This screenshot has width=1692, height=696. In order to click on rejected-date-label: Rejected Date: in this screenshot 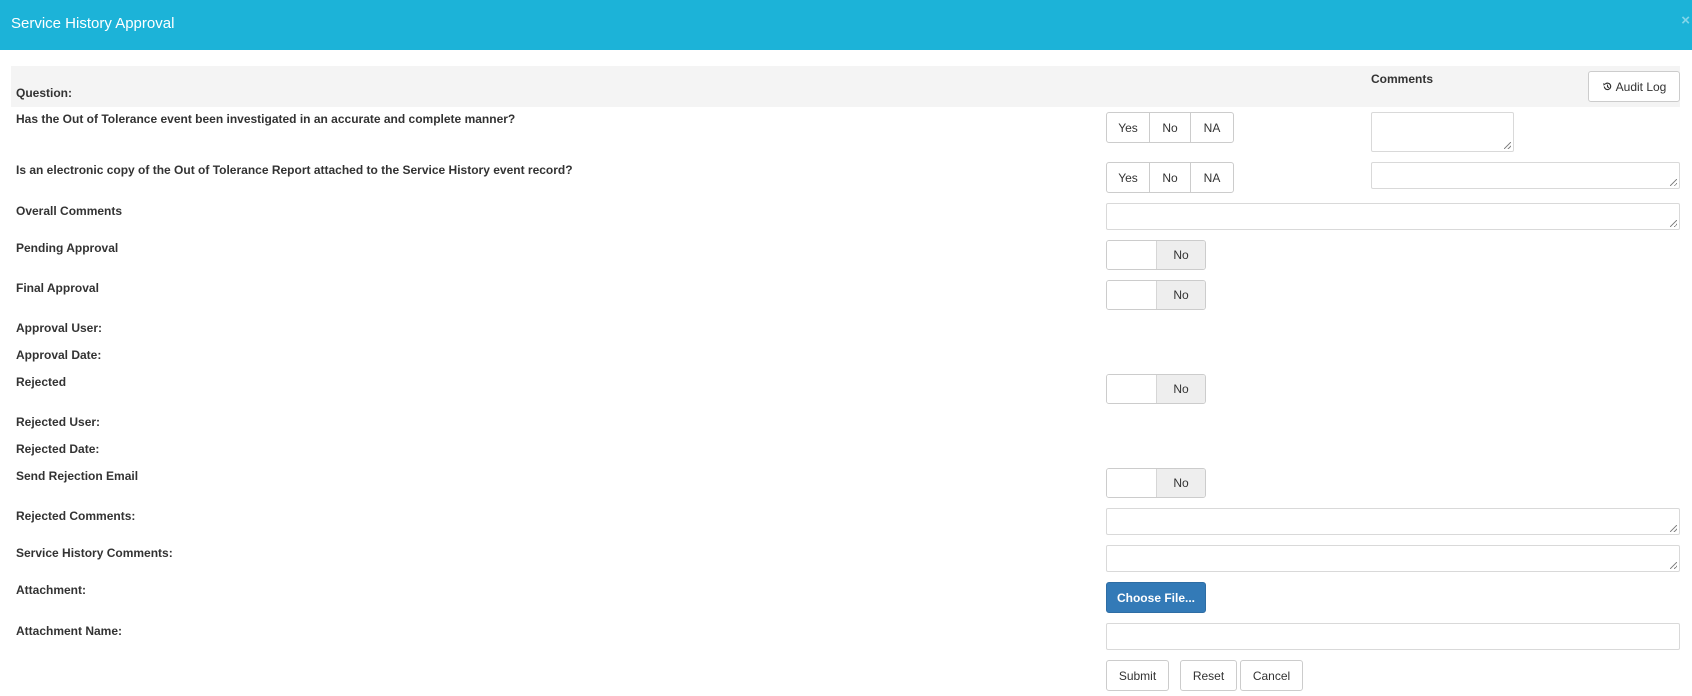, I will do `click(58, 449)`.